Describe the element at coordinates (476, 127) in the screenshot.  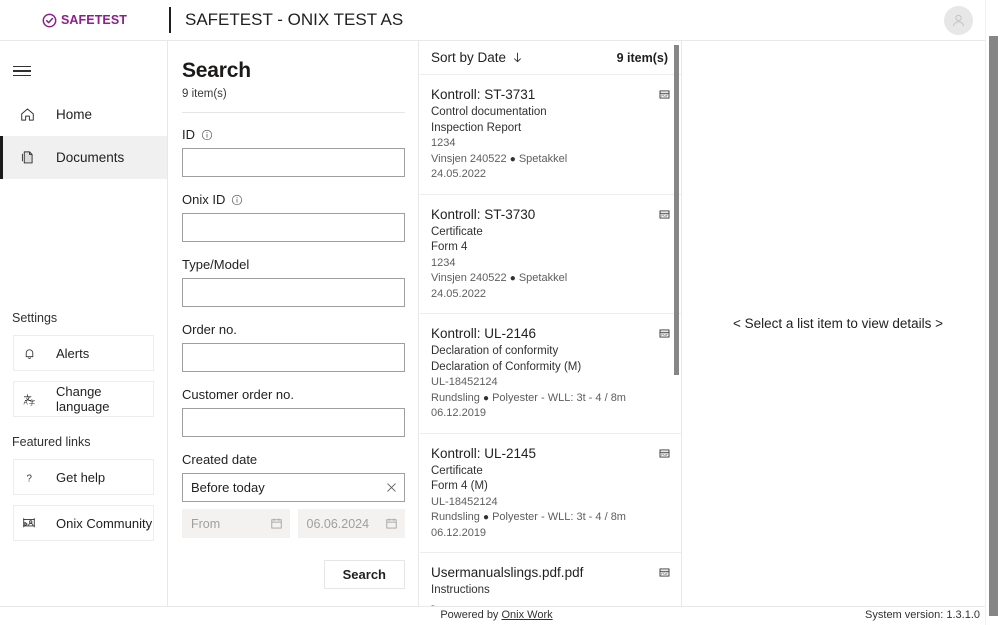
I see `list-item-doctype: Inspection Report` at that location.